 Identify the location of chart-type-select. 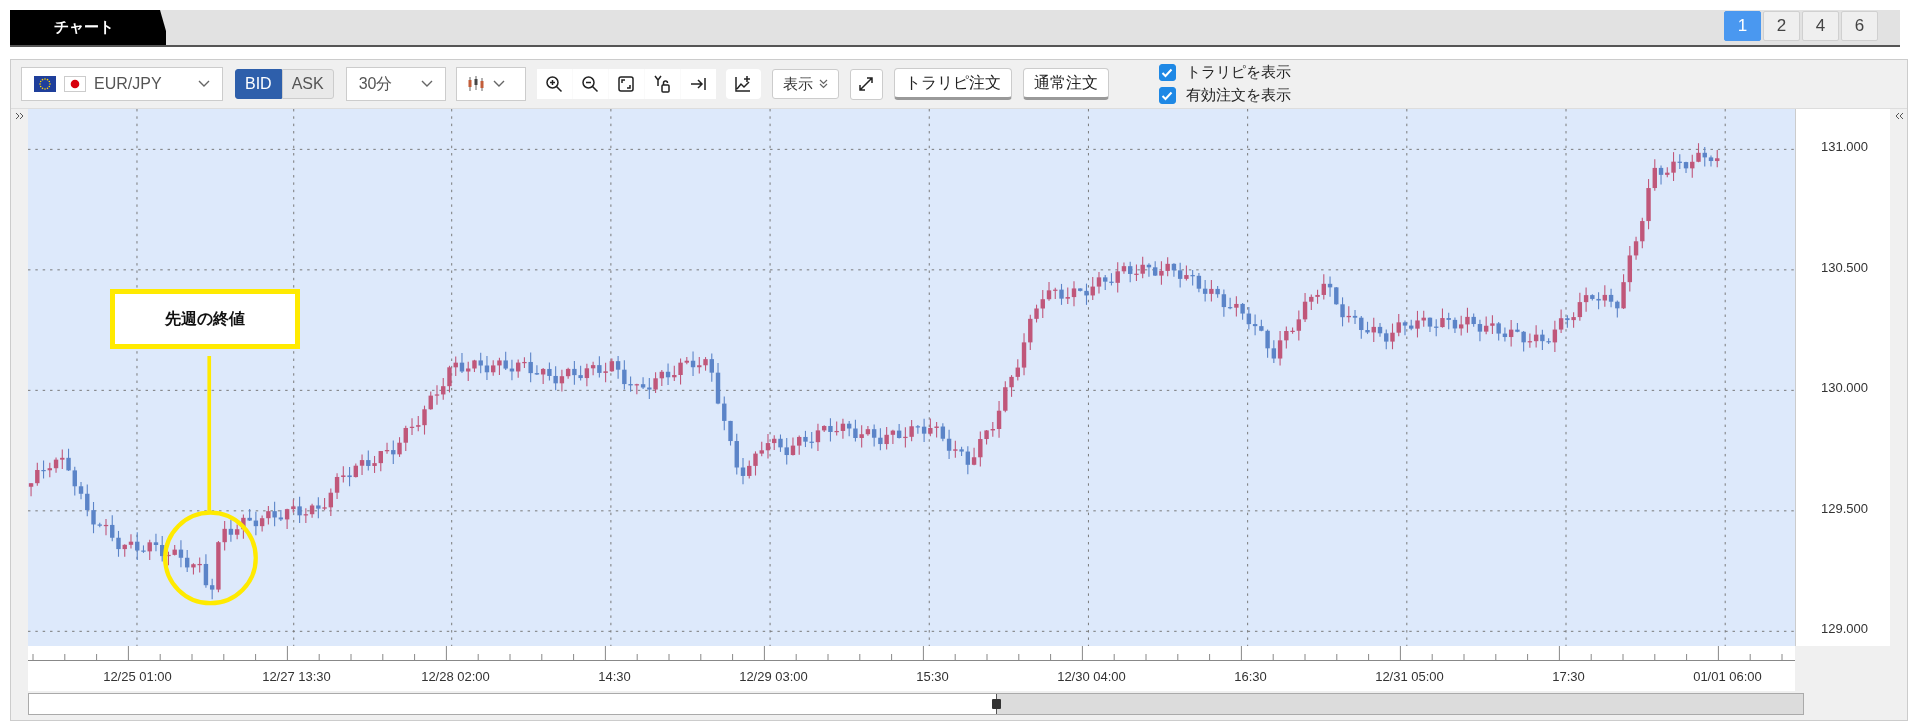
(490, 84).